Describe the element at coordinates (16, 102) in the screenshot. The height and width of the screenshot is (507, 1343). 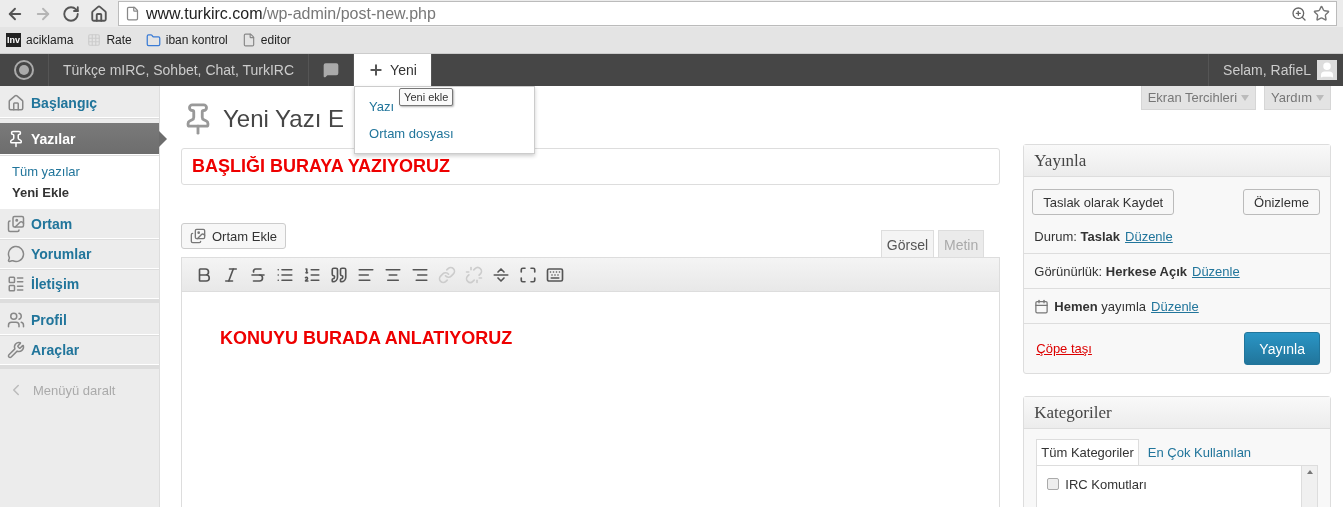
I see `house-icon` at that location.